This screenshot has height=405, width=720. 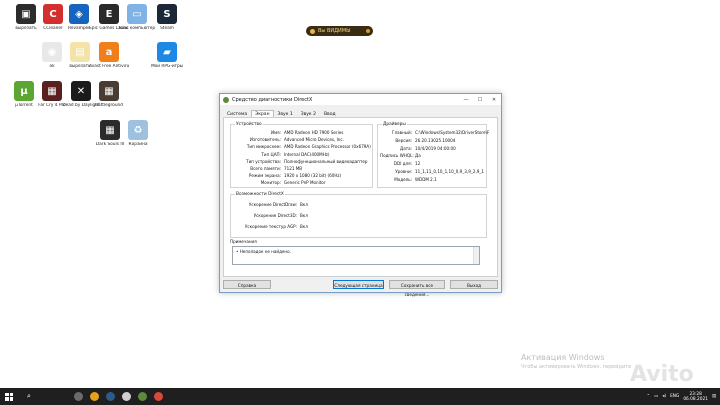 What do you see at coordinates (649, 396) in the screenshot?
I see `tray-chevron-icon: ⌃` at bounding box center [649, 396].